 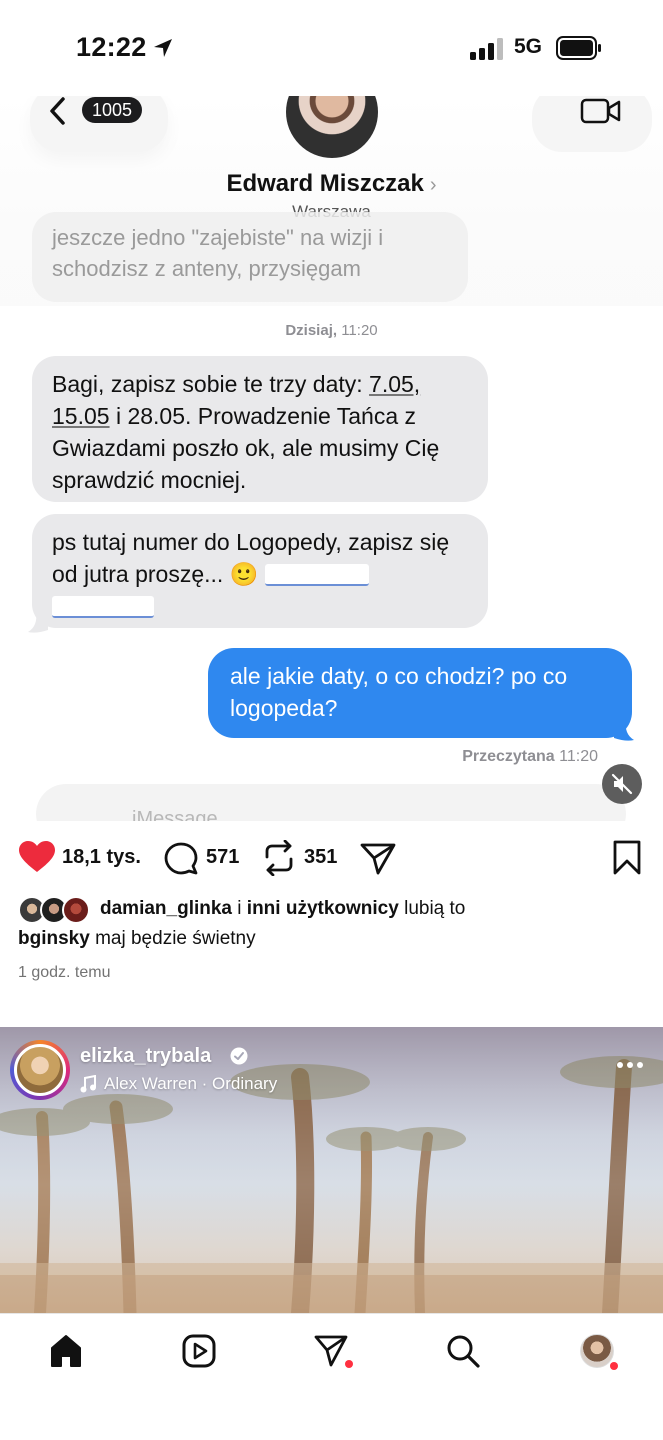 I want to click on imessage-placeholder: iMessage, so click(x=175, y=814).